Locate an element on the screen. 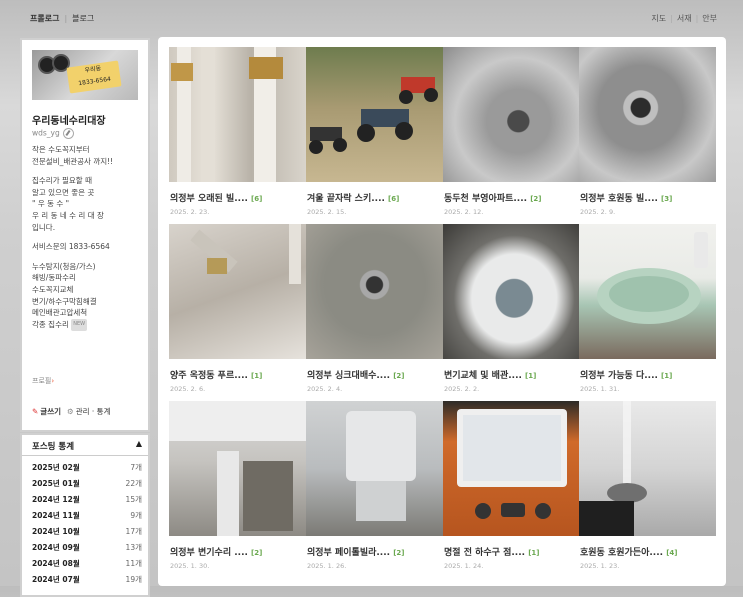 Image resolution: width=743 pixels, height=597 pixels. post-title-row: 의정부 페이톨빌라.... [2] is located at coordinates (374, 551).